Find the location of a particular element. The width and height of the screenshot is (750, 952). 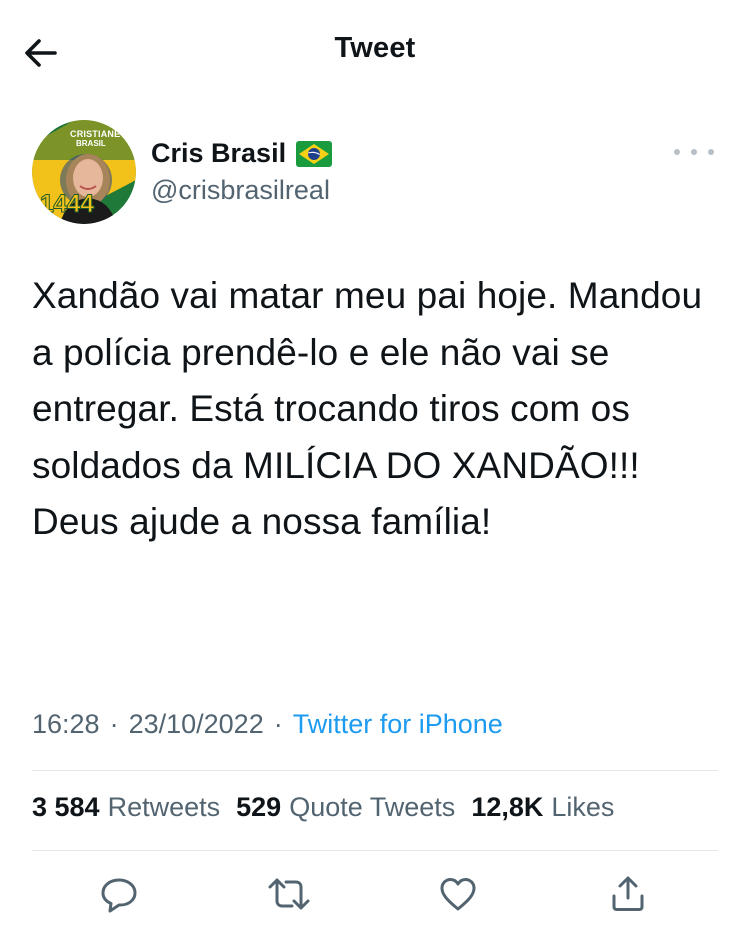

quote-tweets-count: 529 is located at coordinates (259, 807).